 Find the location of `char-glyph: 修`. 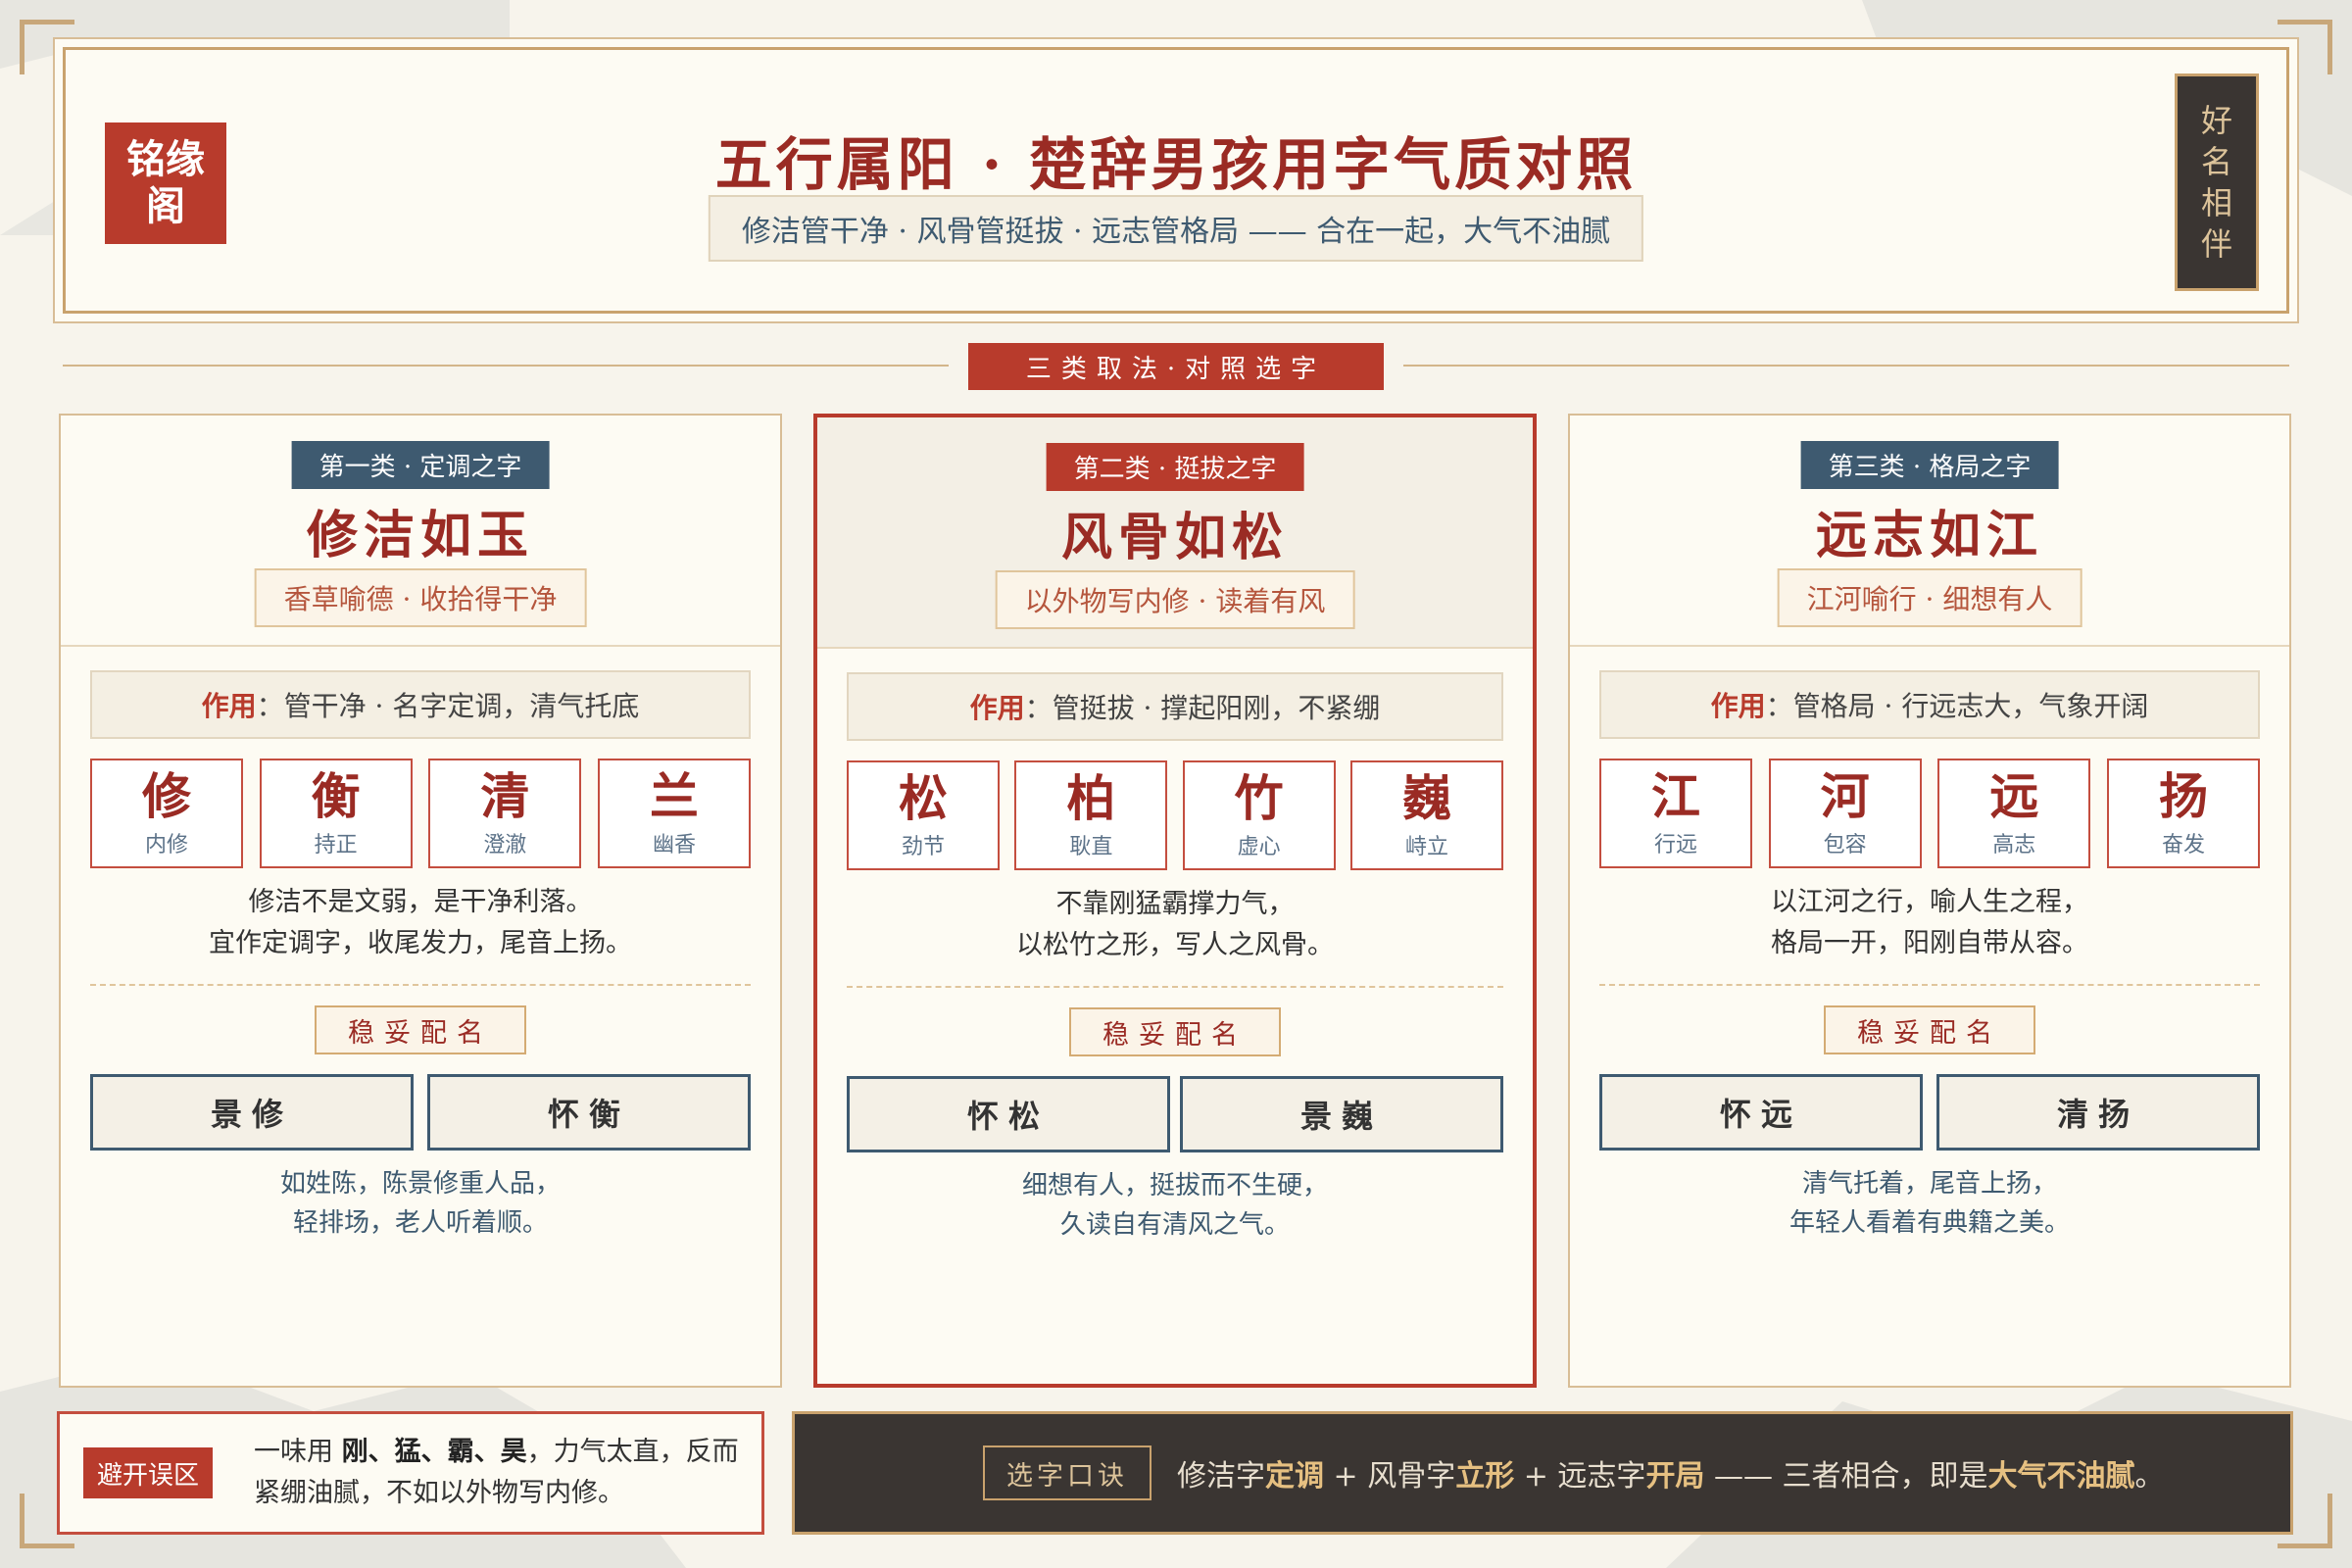

char-glyph: 修 is located at coordinates (166, 796).